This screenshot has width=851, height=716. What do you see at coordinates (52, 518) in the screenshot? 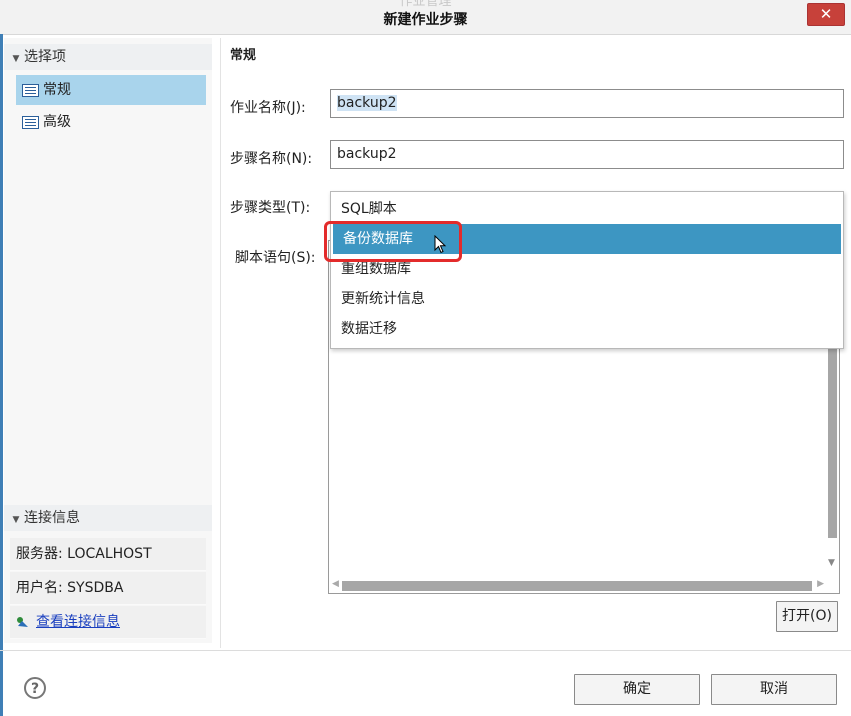
I see `connection-header-label: 连接信息` at bounding box center [52, 518].